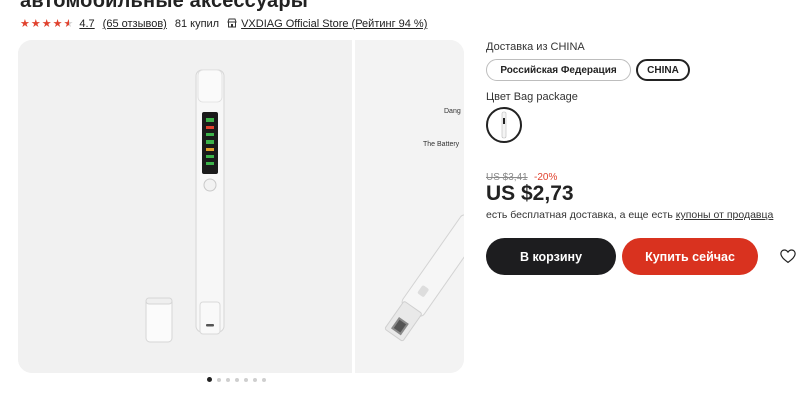 This screenshot has width=800, height=412. Describe the element at coordinates (209, 379) in the screenshot. I see `gallery-dot-active` at that location.